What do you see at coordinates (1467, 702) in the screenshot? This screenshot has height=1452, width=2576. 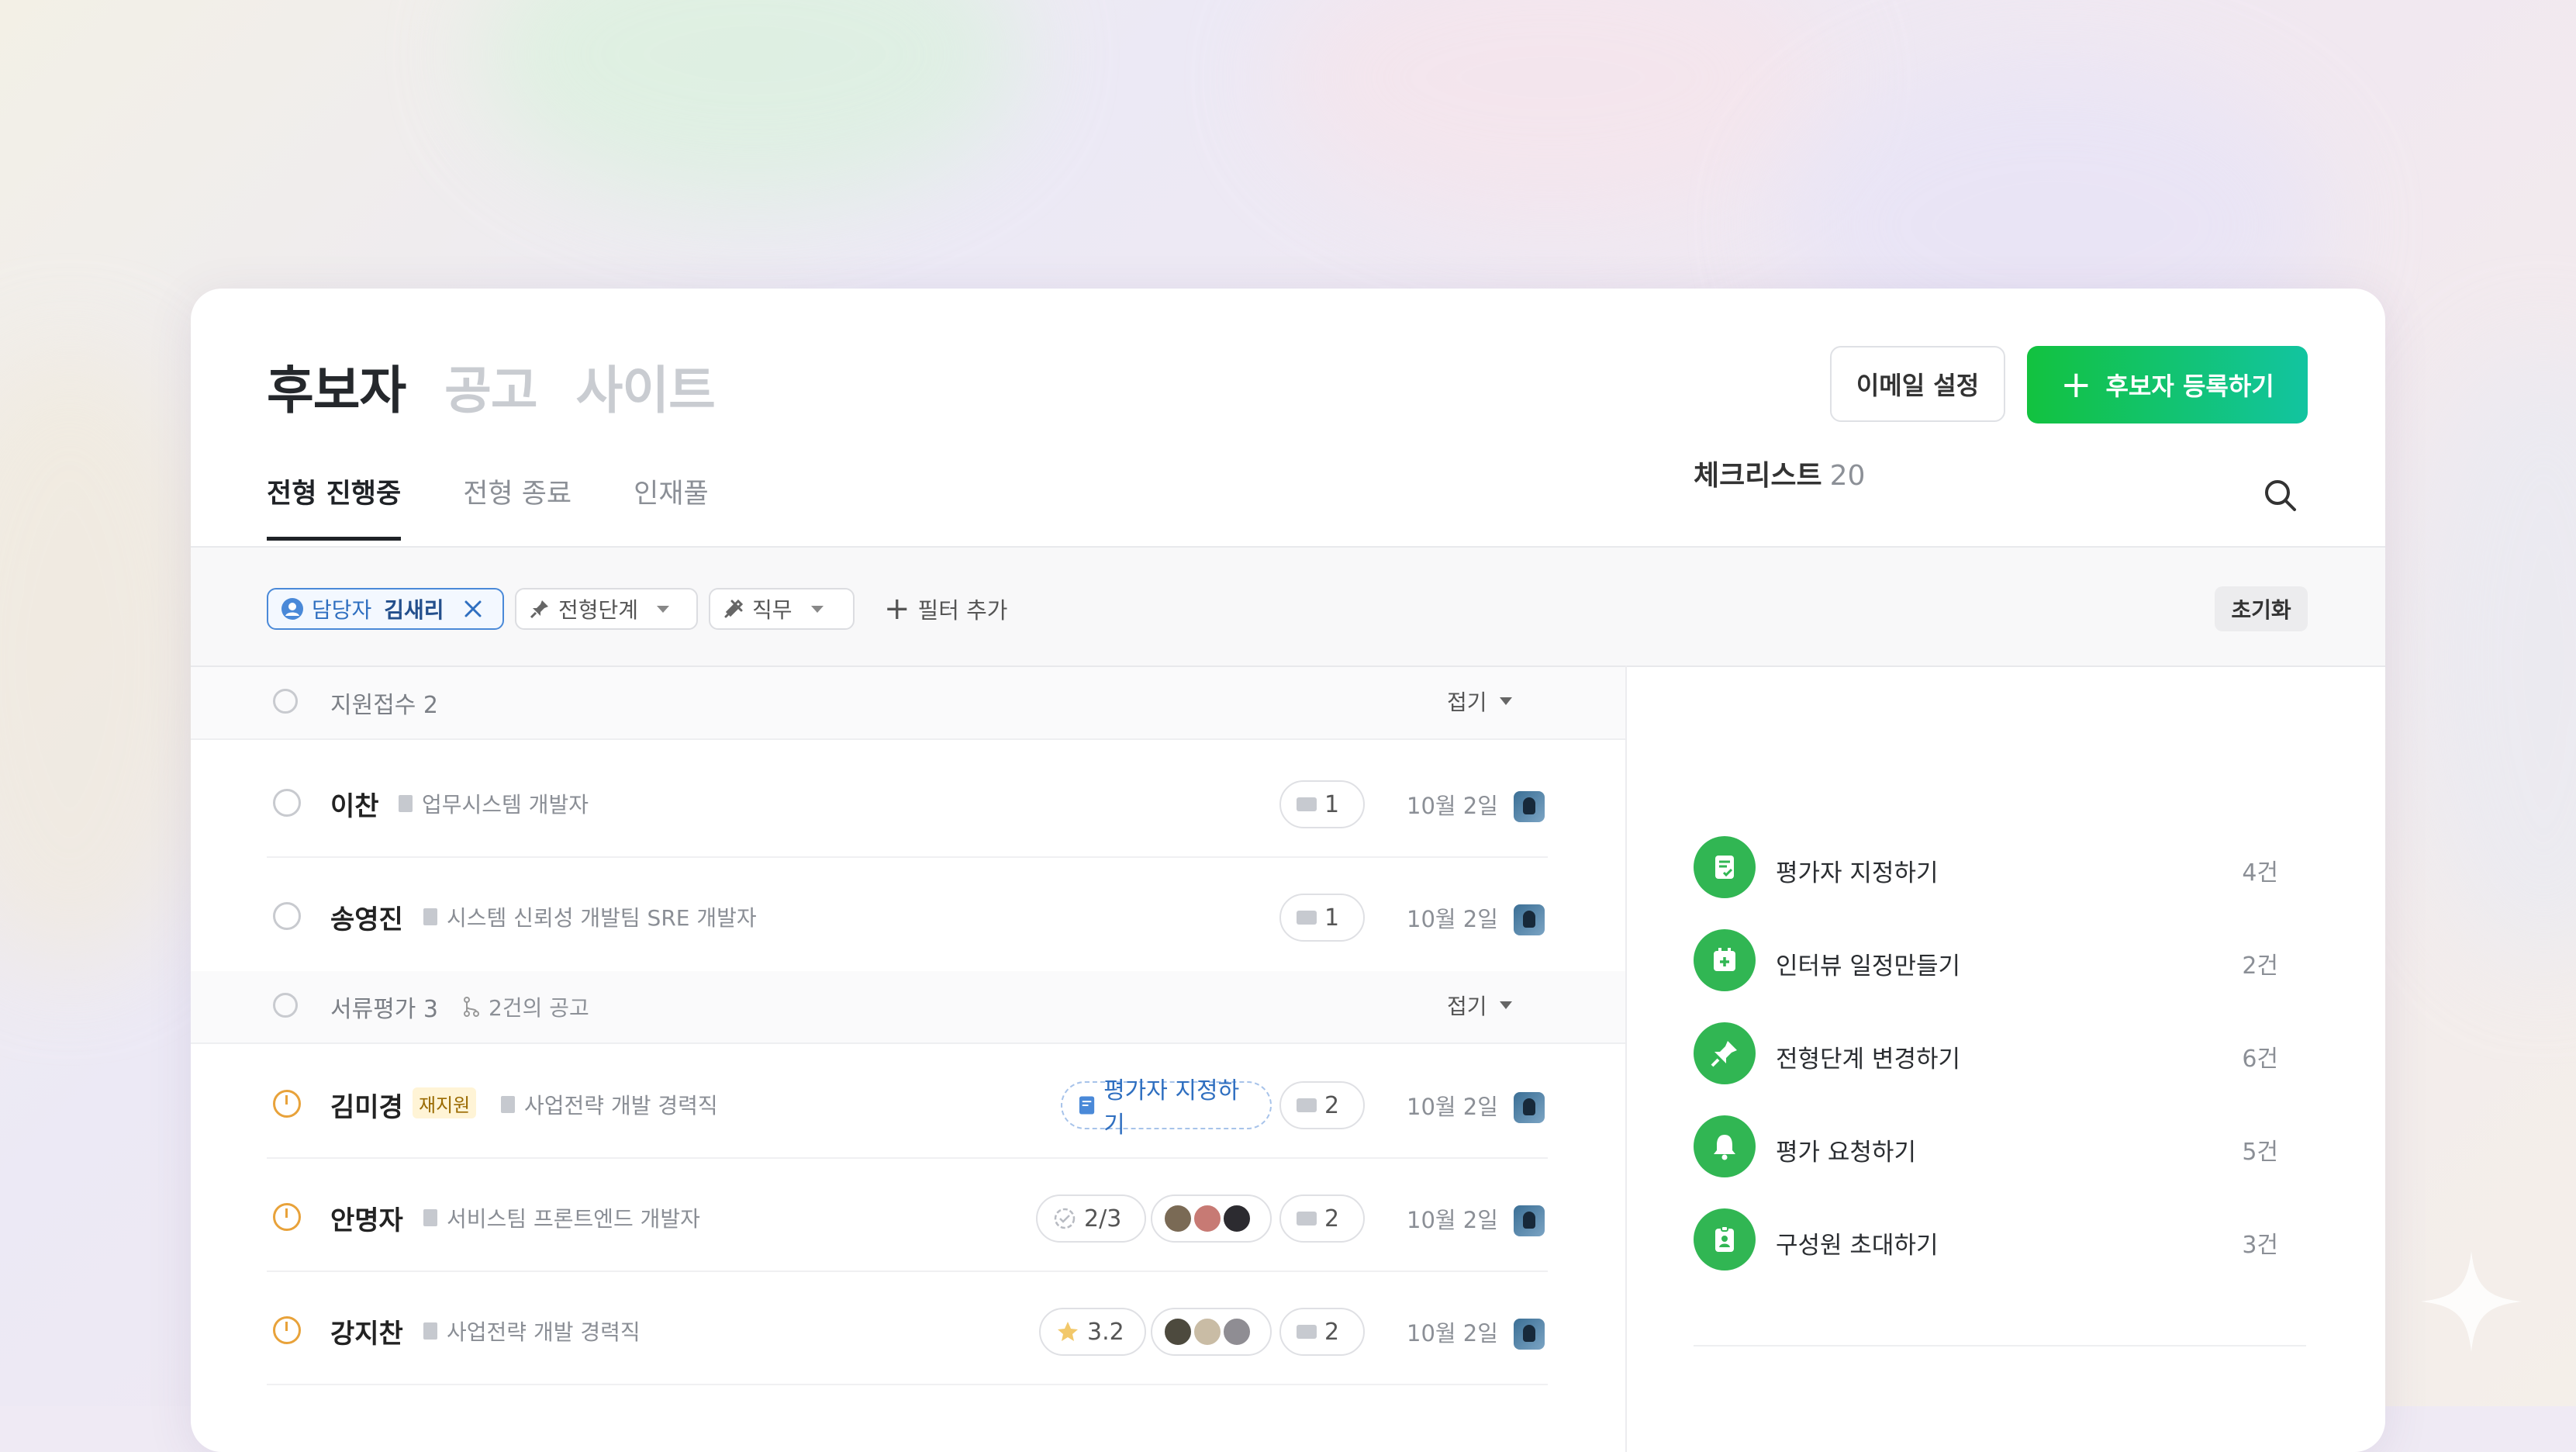 I see `fold-label: 접기` at bounding box center [1467, 702].